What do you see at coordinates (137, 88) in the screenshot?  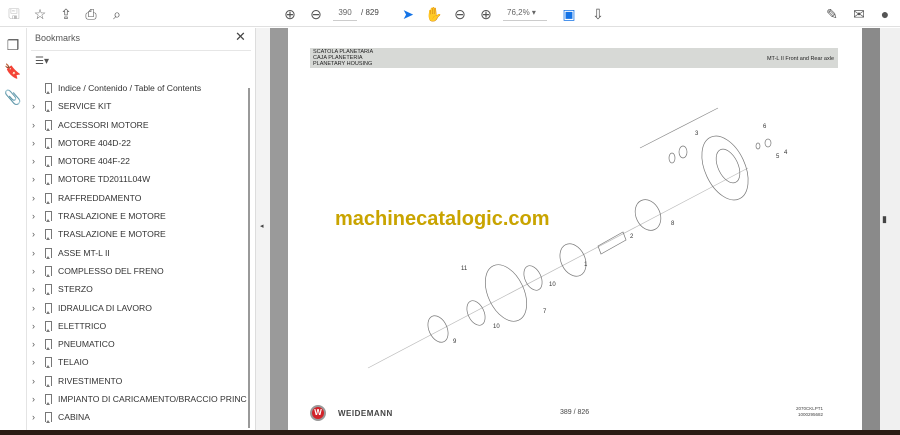 I see `bookmark-item: Indice / Contenido / Table of Contents` at bounding box center [137, 88].